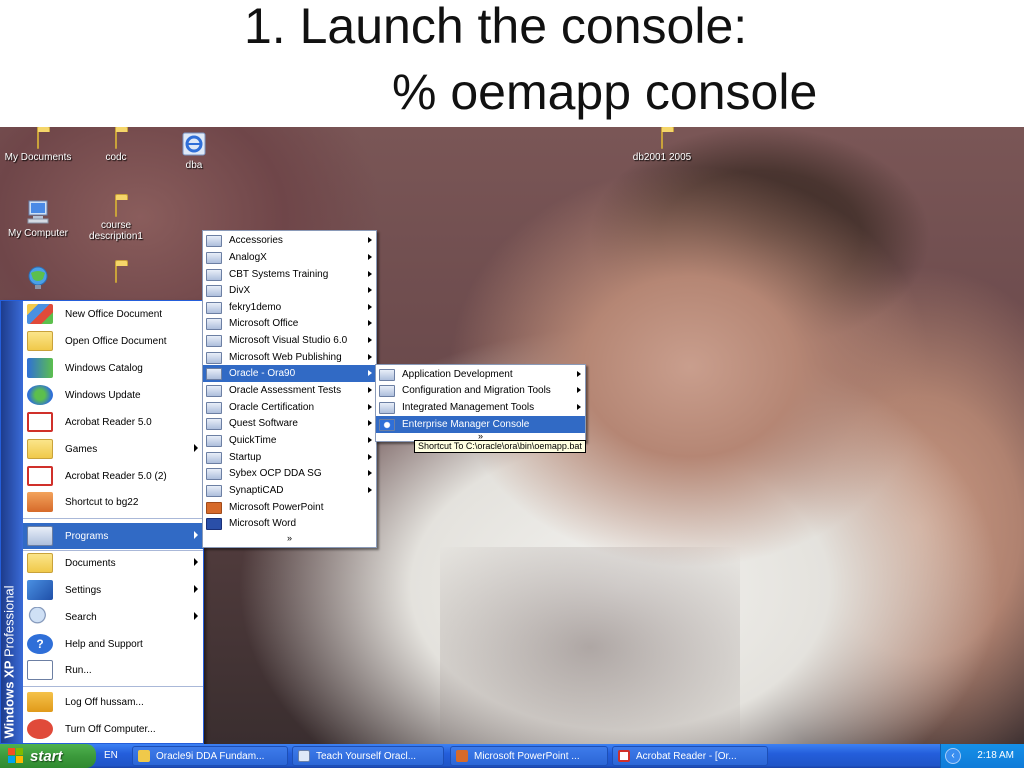 The width and height of the screenshot is (1024, 768). What do you see at coordinates (111, 756) in the screenshot?
I see `language-indicator: EN` at bounding box center [111, 756].